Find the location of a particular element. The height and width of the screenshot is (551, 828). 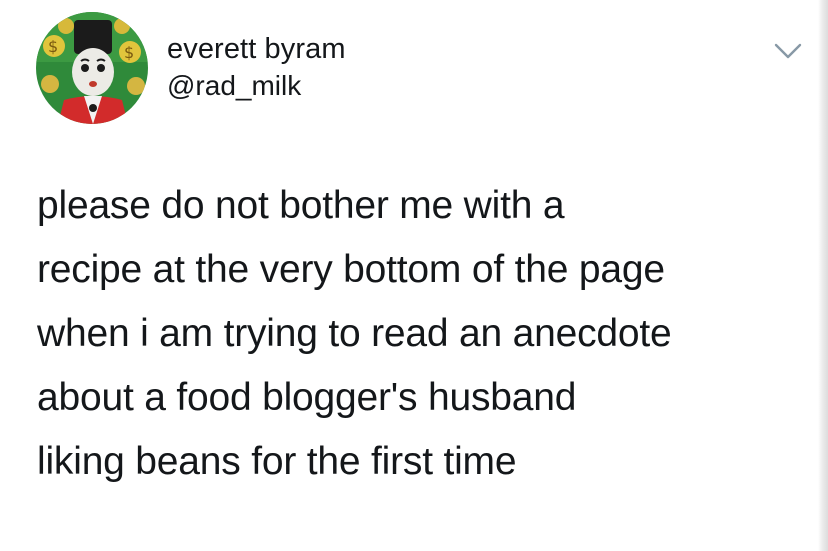

page-edge is located at coordinates (823, 275).